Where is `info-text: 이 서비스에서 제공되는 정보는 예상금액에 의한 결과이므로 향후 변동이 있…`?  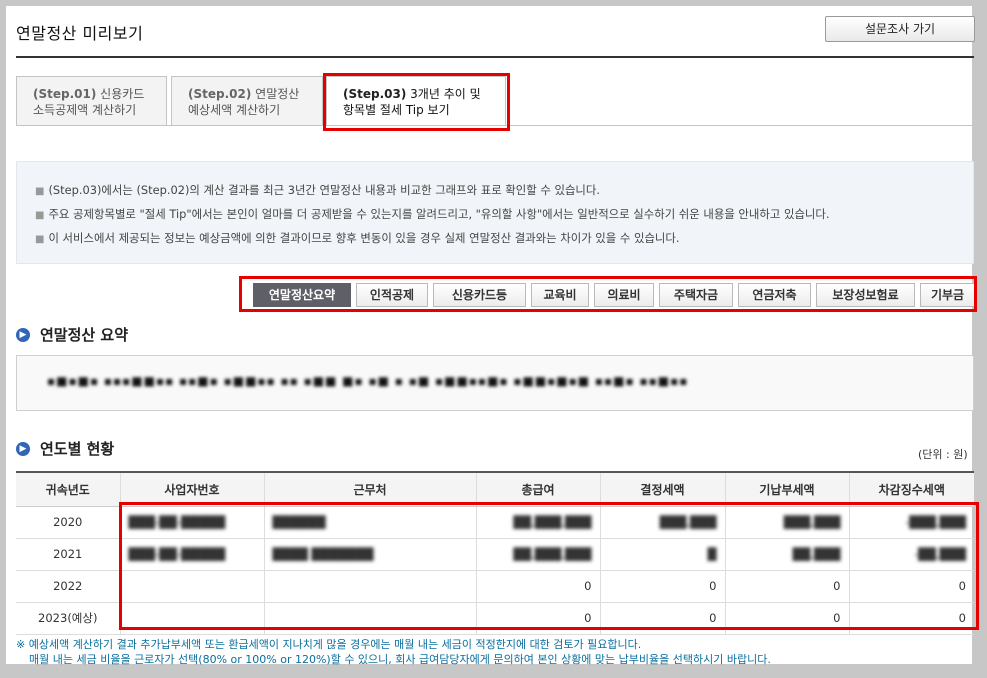
info-text: 이 서비스에서 제공되는 정보는 예상금액에 의한 결과이므로 향후 변동이 있… is located at coordinates (364, 238).